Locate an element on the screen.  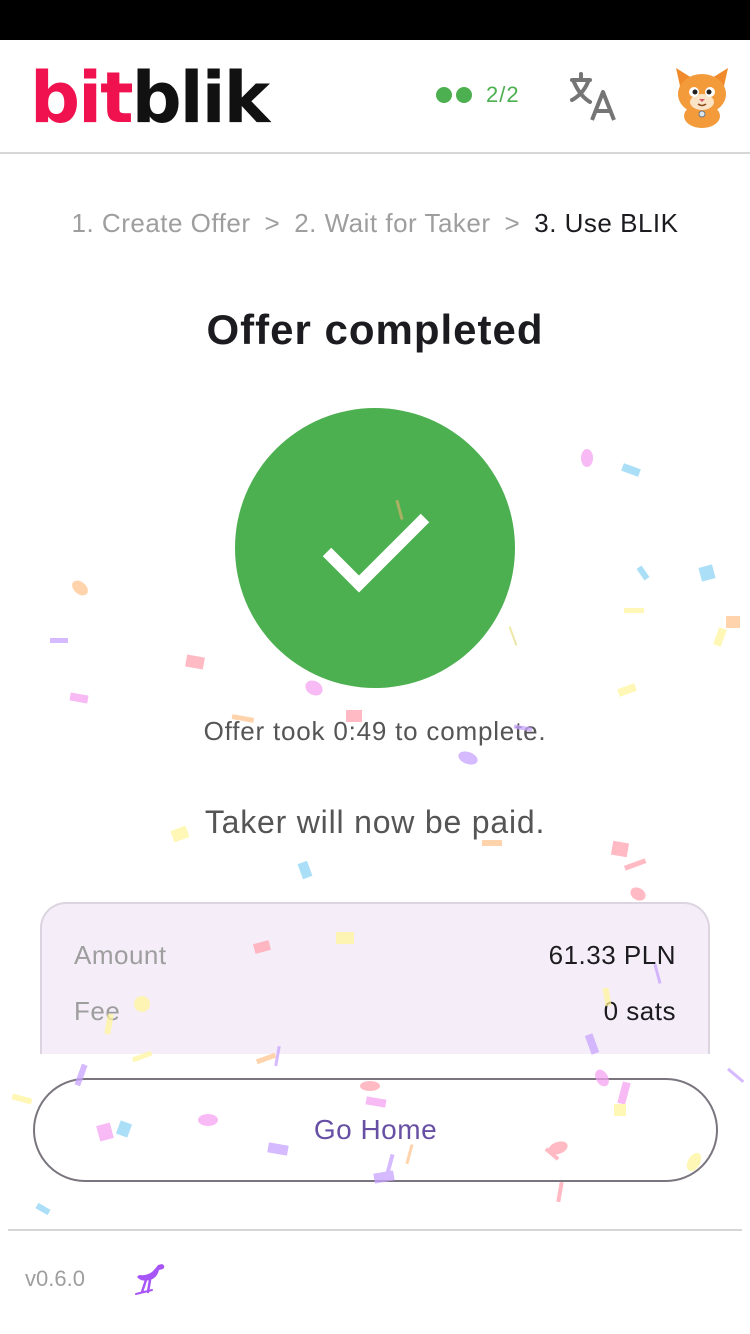
step-create-offer: 1. Create Offer is located at coordinates (161, 223).